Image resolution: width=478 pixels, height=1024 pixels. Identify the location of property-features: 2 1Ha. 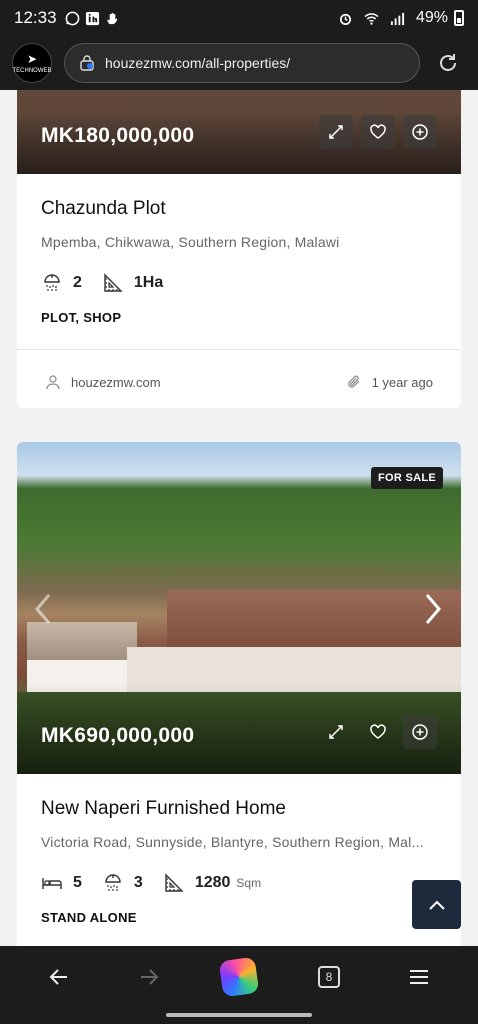
(239, 283).